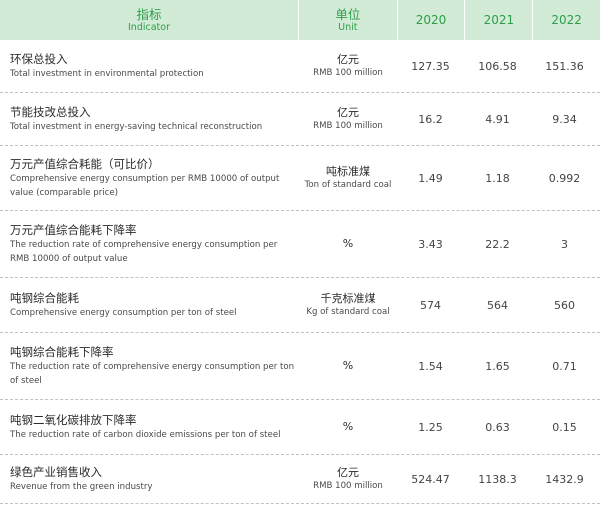 Image resolution: width=600 pixels, height=514 pixels. I want to click on header-year-2022: 2022, so click(566, 20).